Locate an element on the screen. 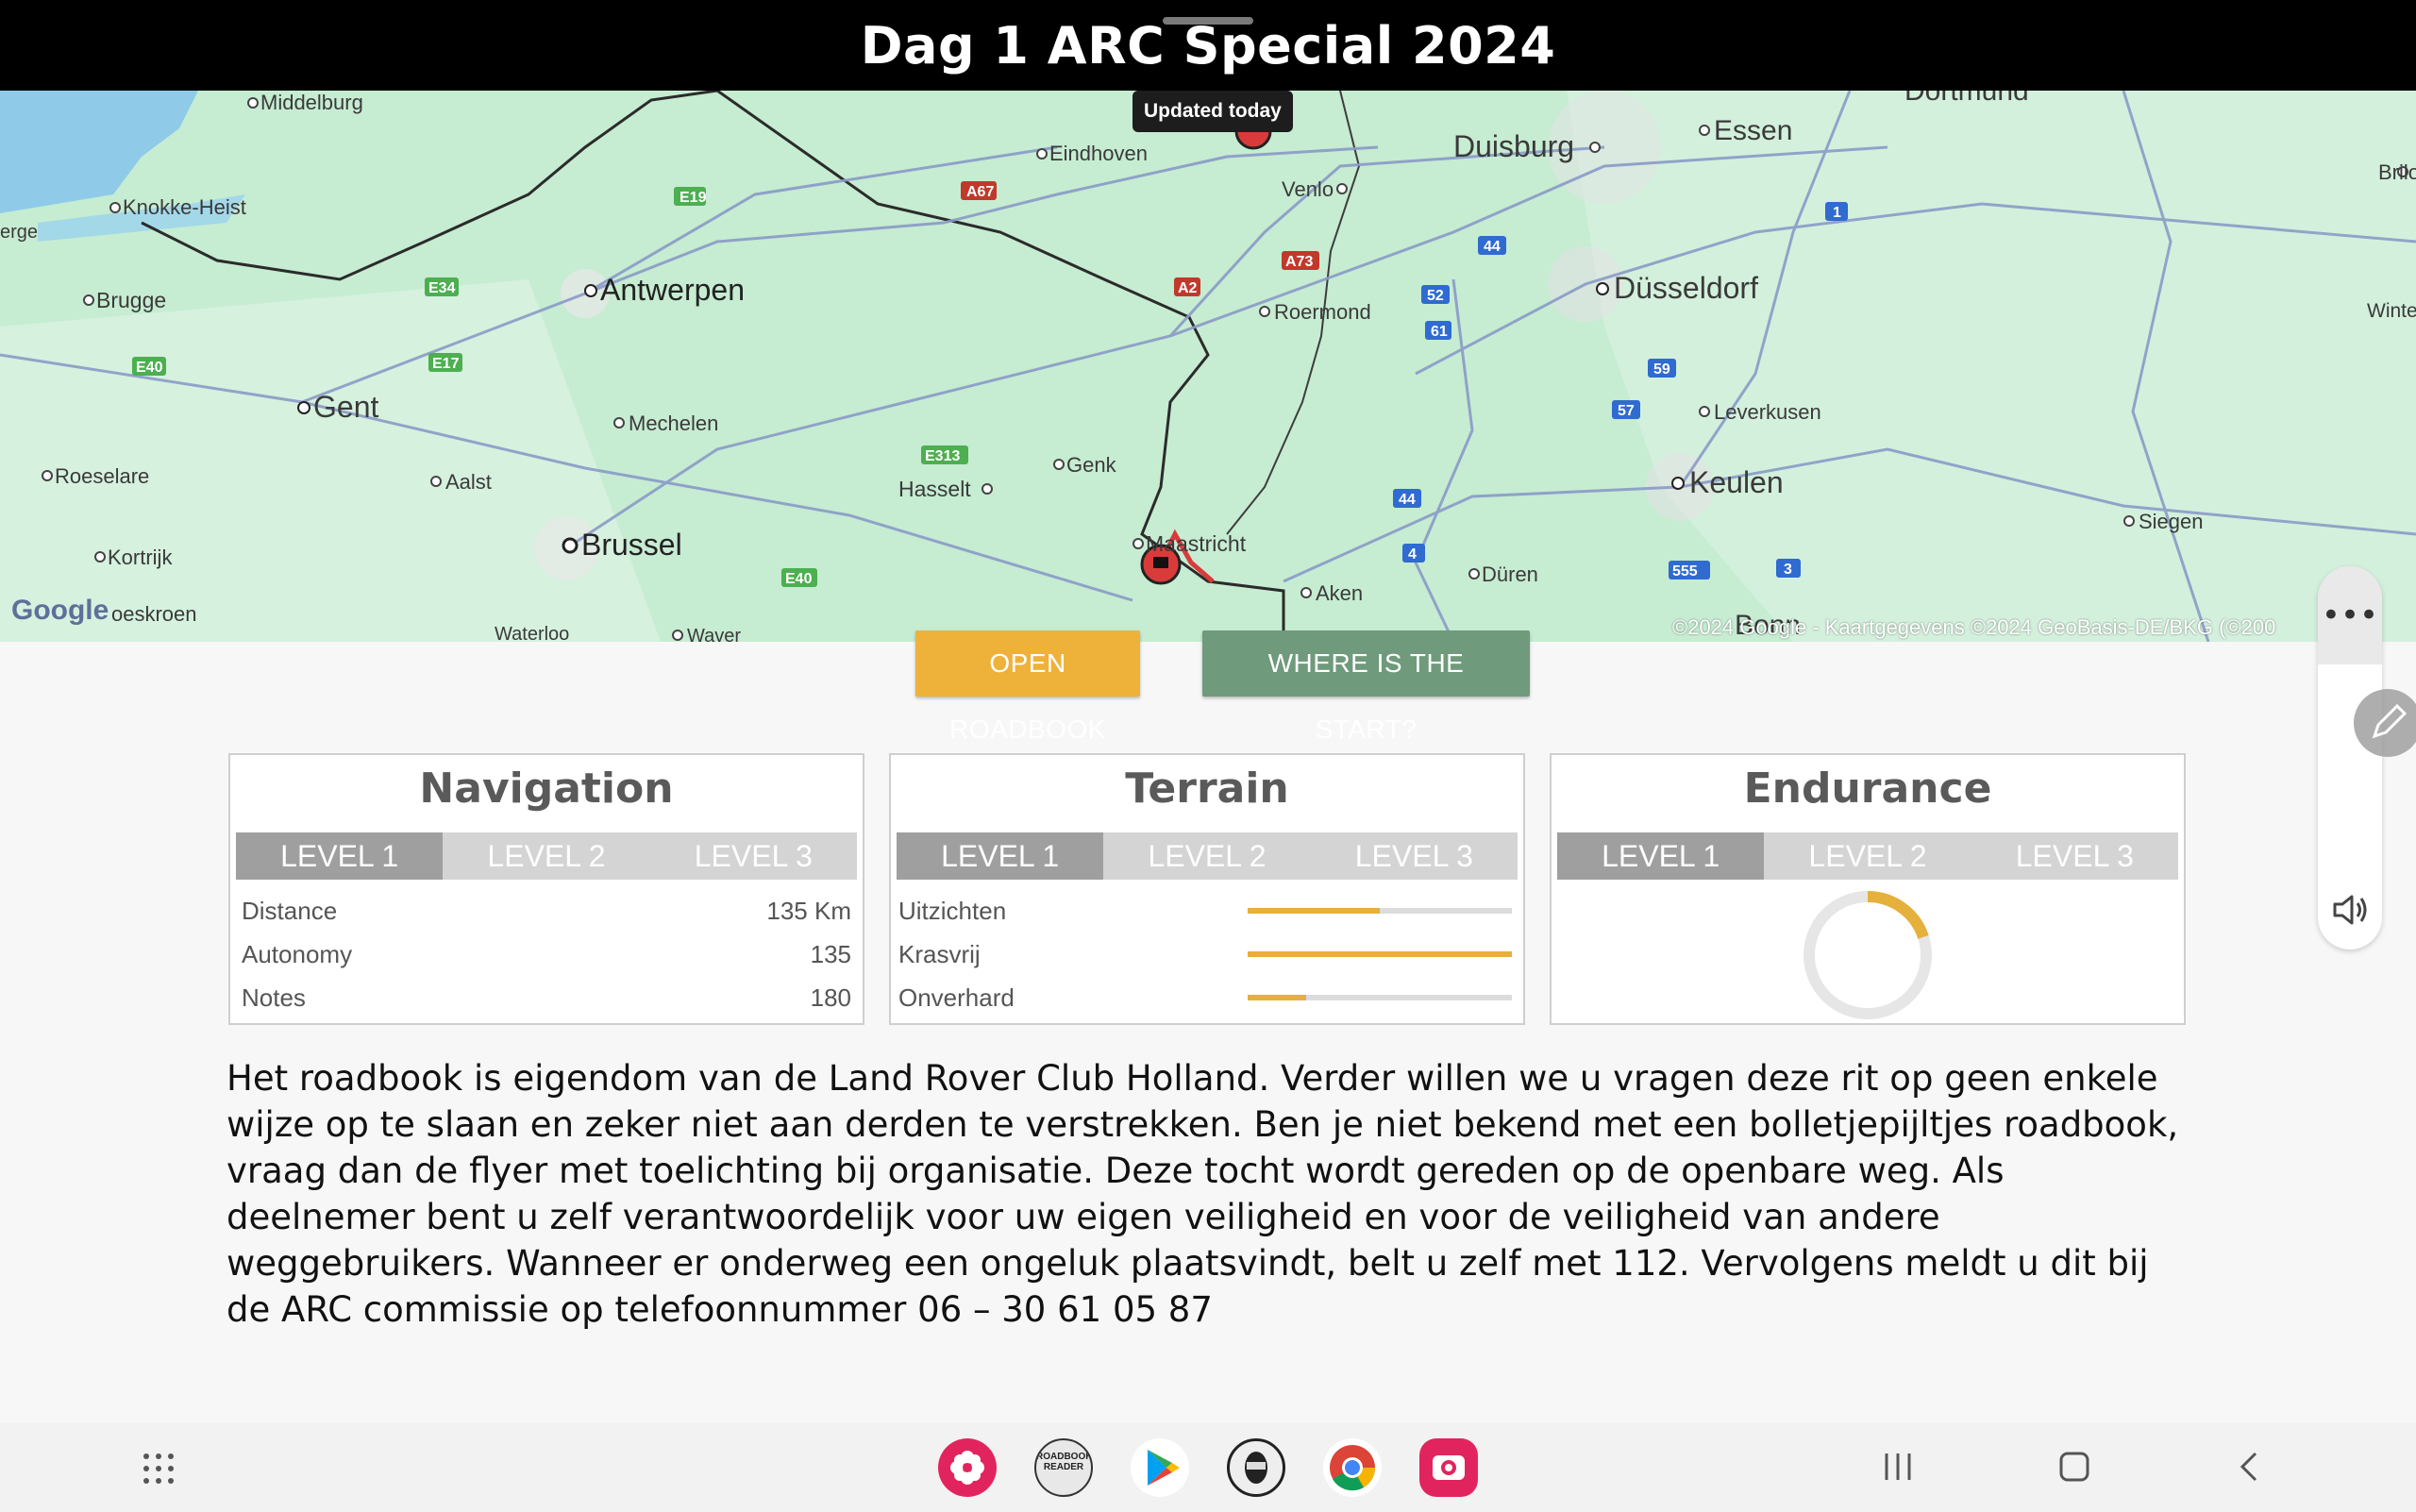 This screenshot has height=1512, width=2416. edit-pencil-icon is located at coordinates (2385, 723).